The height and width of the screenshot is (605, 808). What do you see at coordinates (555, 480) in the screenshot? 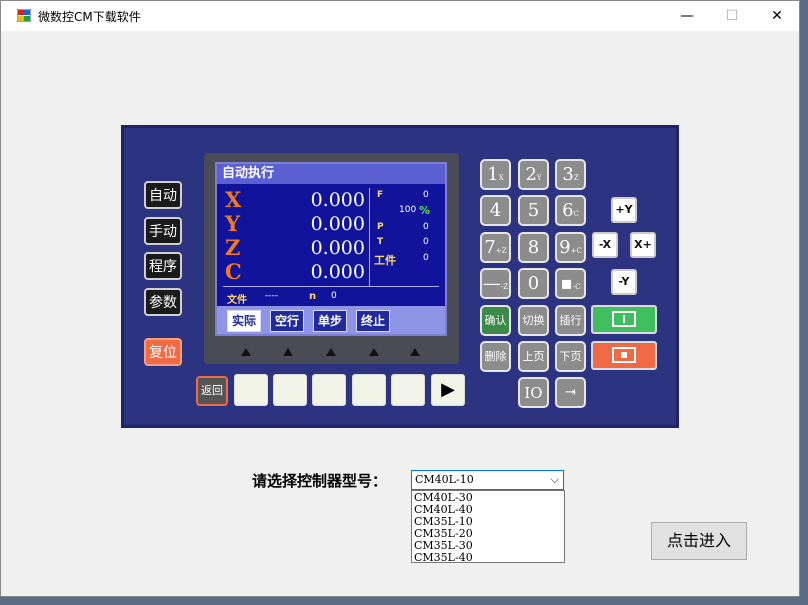
I see `chevron-down-icon: ⌵` at bounding box center [555, 480].